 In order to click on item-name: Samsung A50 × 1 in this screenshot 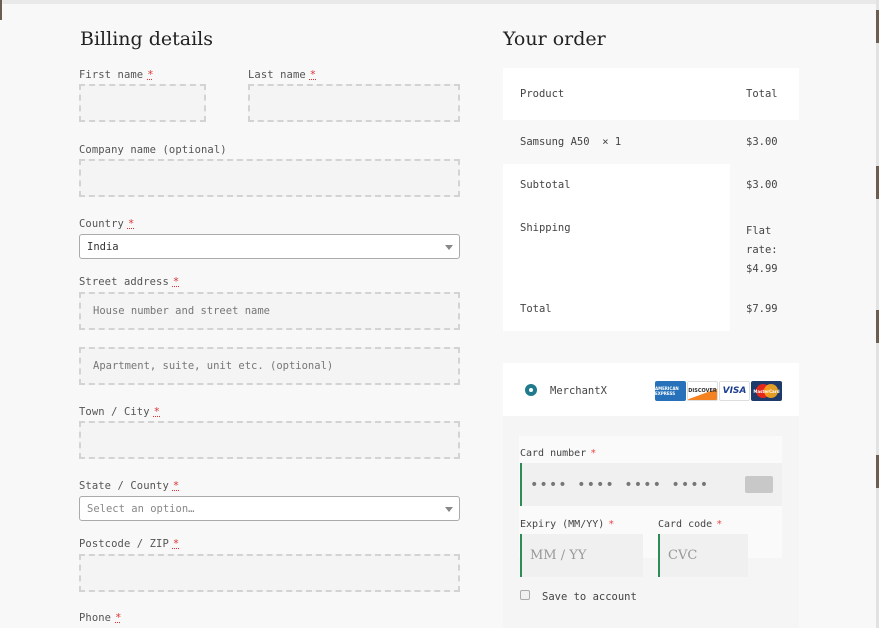, I will do `click(571, 142)`.